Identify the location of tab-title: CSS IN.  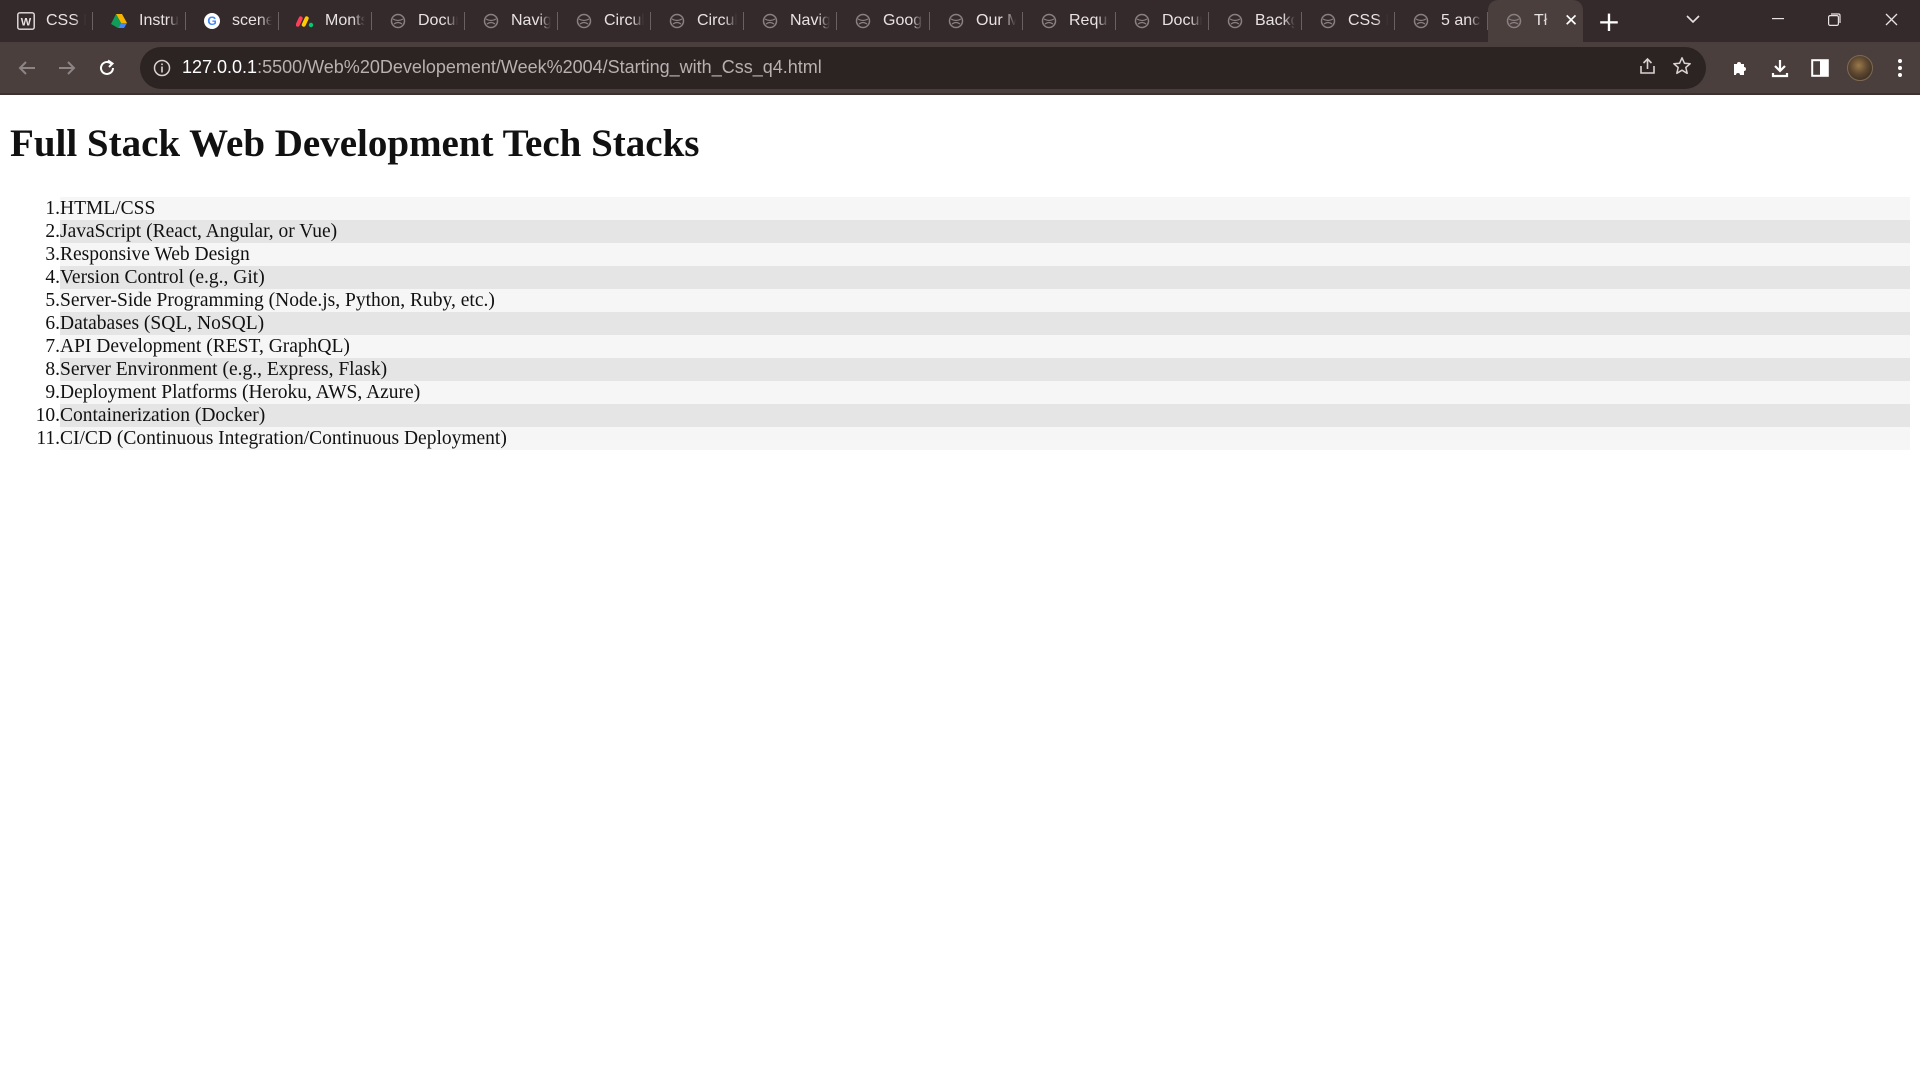
(1368, 20).